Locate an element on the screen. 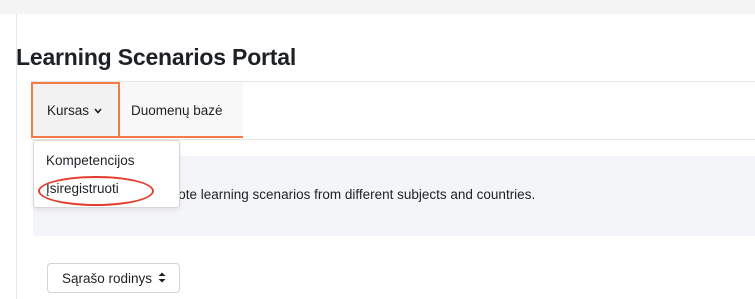 This screenshot has width=755, height=299. tab-duomenu-baze-label: Duomenų bazė is located at coordinates (177, 110).